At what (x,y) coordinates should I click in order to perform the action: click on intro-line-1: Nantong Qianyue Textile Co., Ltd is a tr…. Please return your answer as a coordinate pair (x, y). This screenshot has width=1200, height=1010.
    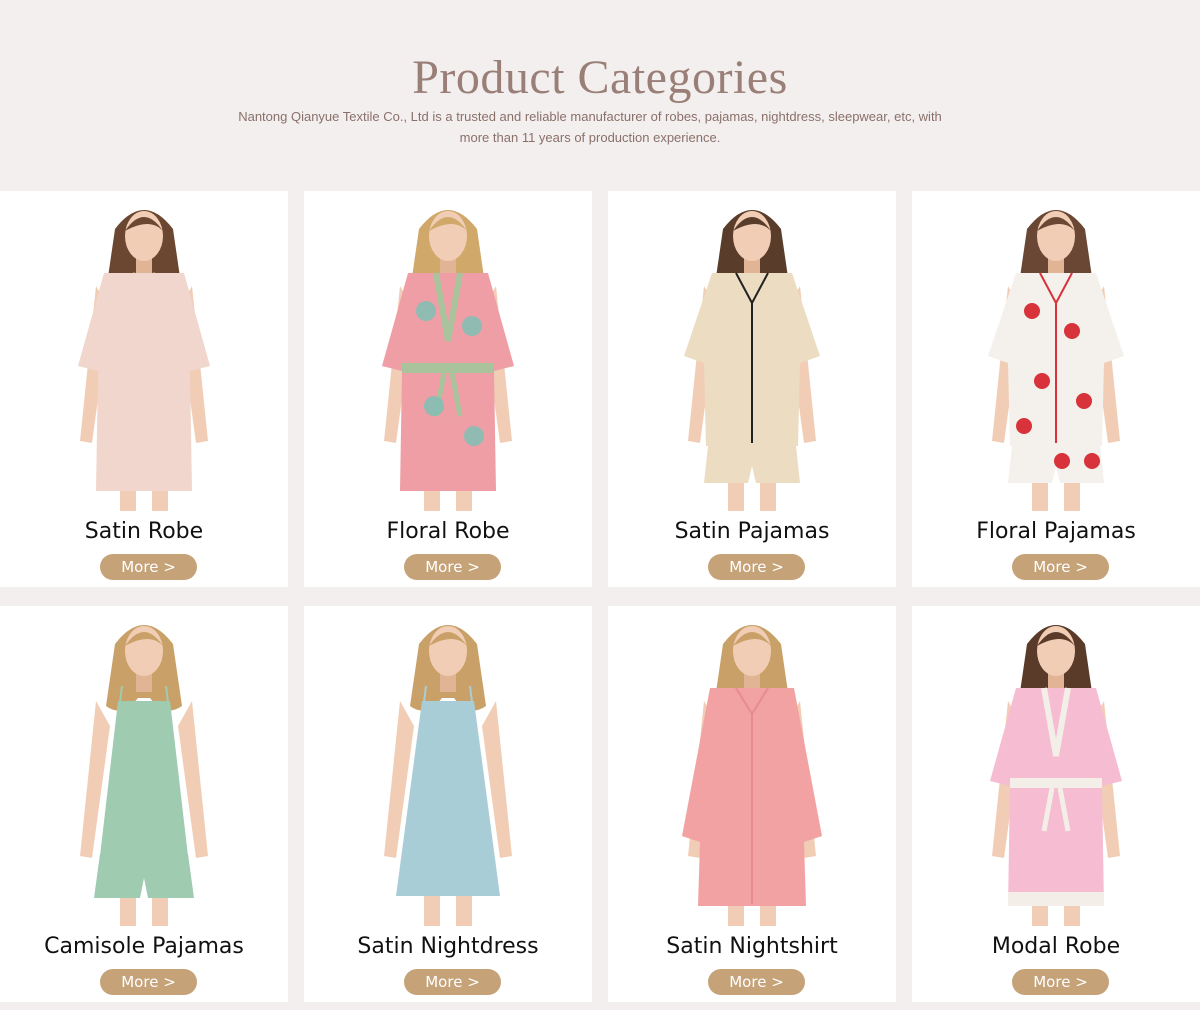
    Looking at the image, I should click on (590, 116).